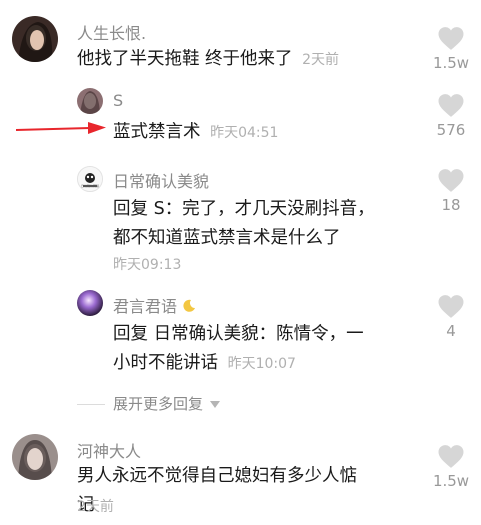  Describe the element at coordinates (269, 209) in the screenshot. I see `comment-body: ：完了，才几天没刷抖音，` at that location.